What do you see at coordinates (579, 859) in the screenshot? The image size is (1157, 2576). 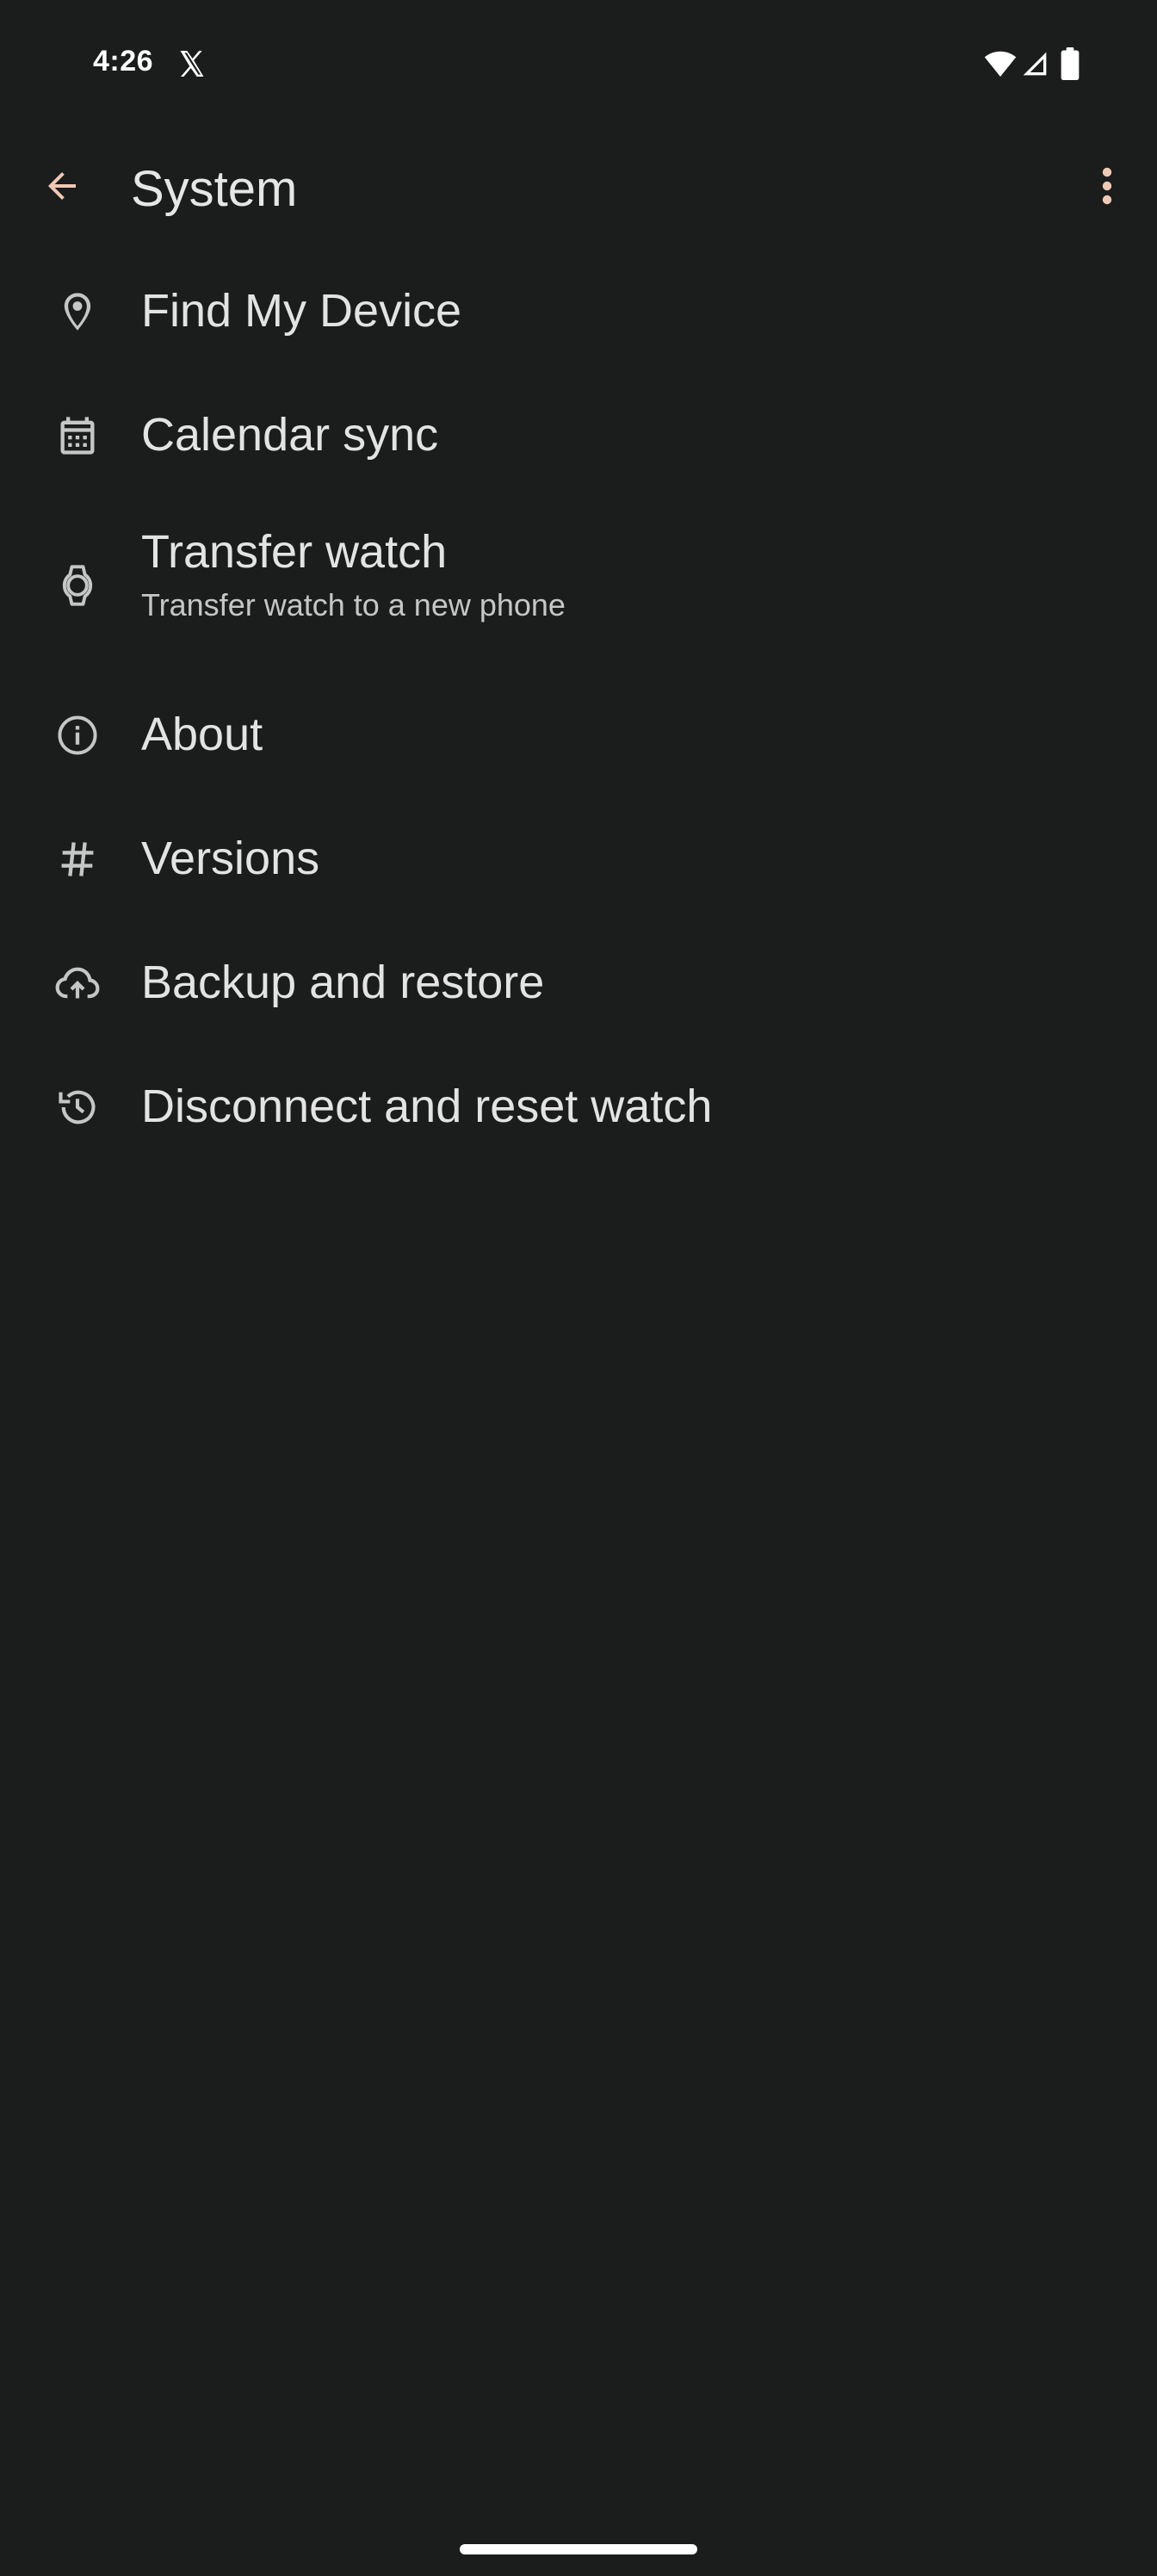 I see `versions-item: Versions` at bounding box center [579, 859].